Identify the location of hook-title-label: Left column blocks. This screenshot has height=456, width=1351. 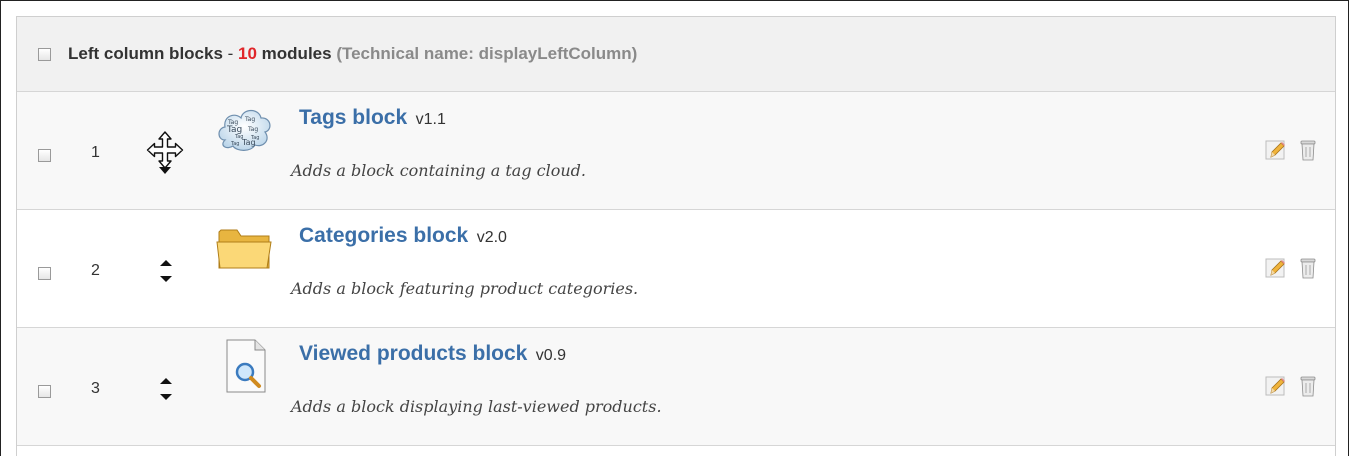
(145, 53).